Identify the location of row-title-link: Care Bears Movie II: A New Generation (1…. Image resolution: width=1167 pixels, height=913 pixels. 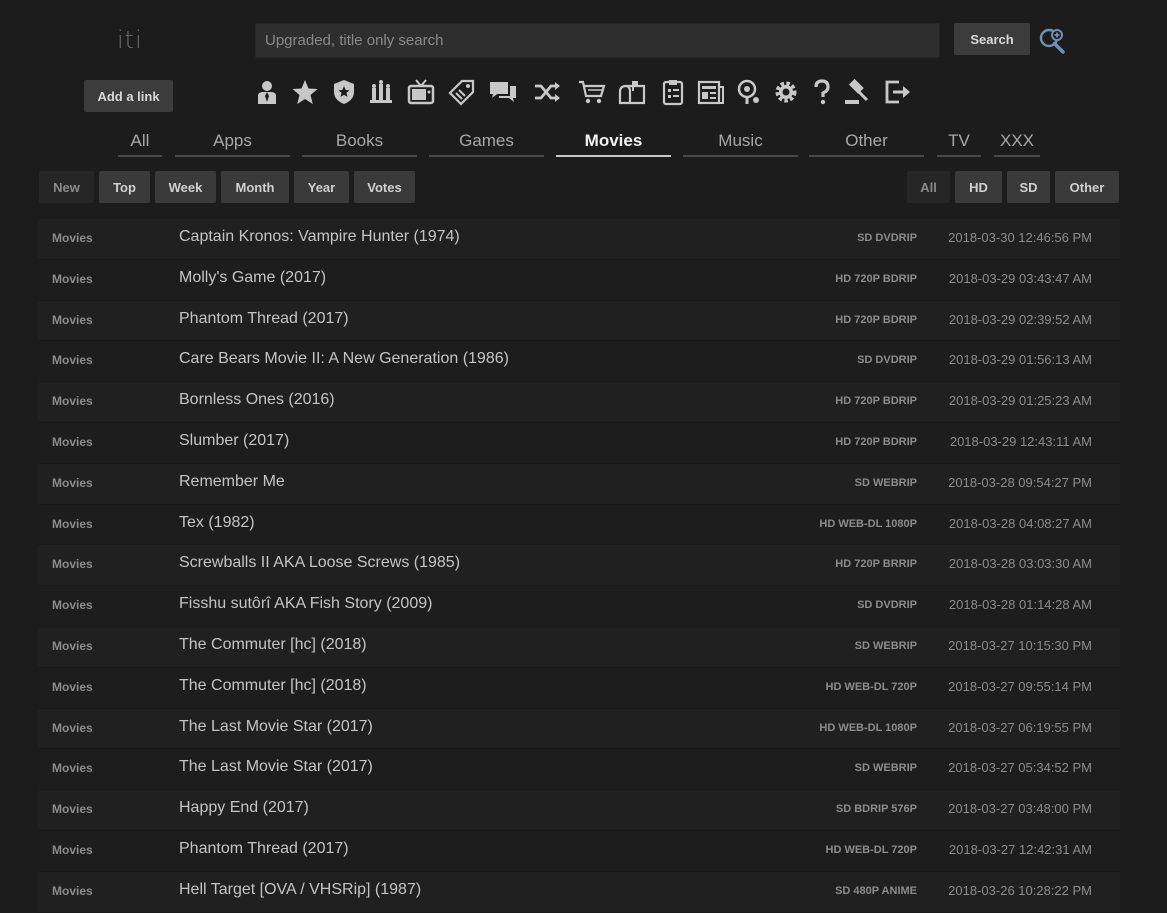
(344, 359).